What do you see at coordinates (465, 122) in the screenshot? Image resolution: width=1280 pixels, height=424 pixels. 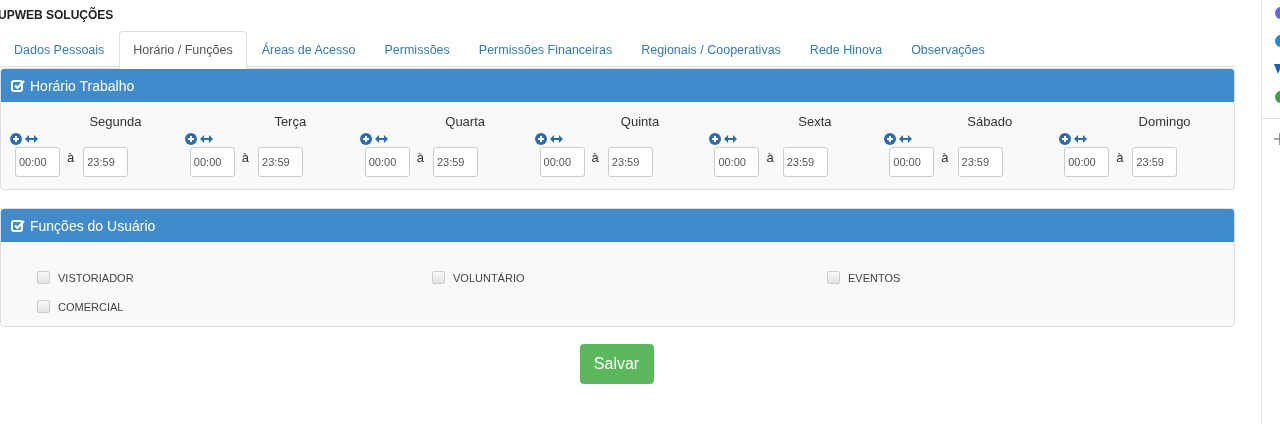 I see `day-label: Quarta` at bounding box center [465, 122].